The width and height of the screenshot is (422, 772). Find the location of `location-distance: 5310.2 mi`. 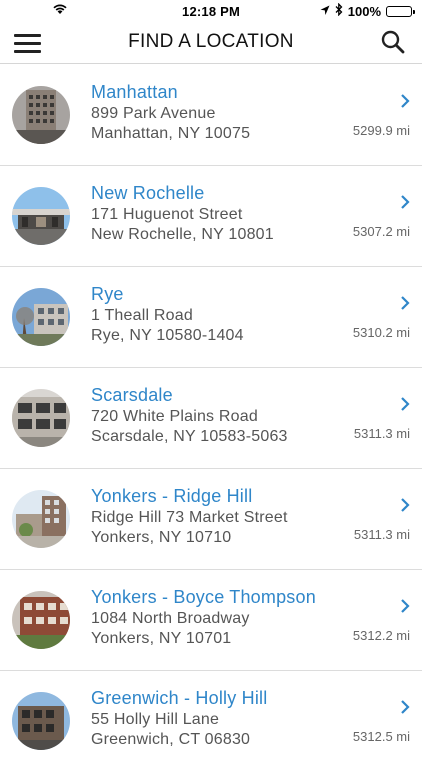

location-distance: 5310.2 mi is located at coordinates (381, 332).